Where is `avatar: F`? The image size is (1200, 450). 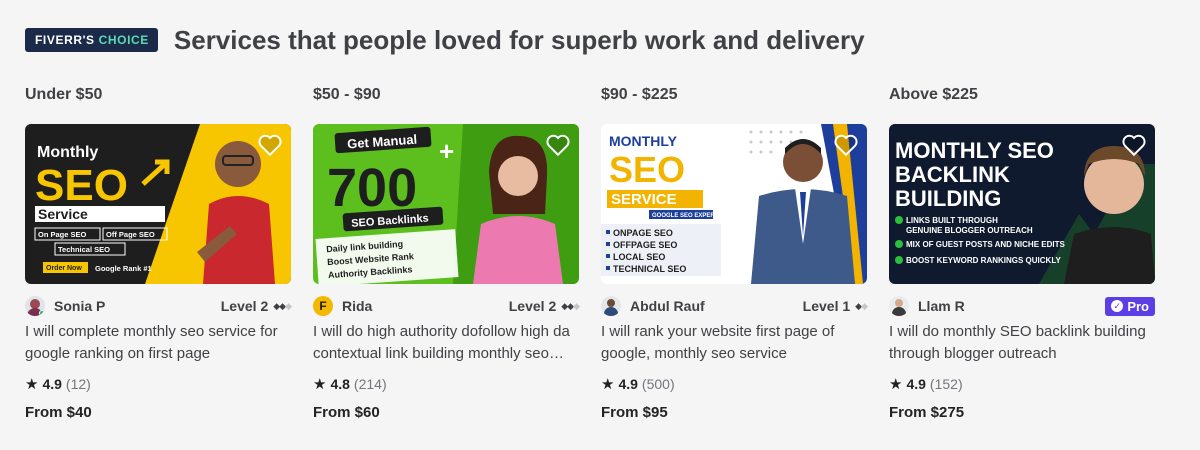
avatar: F is located at coordinates (323, 306).